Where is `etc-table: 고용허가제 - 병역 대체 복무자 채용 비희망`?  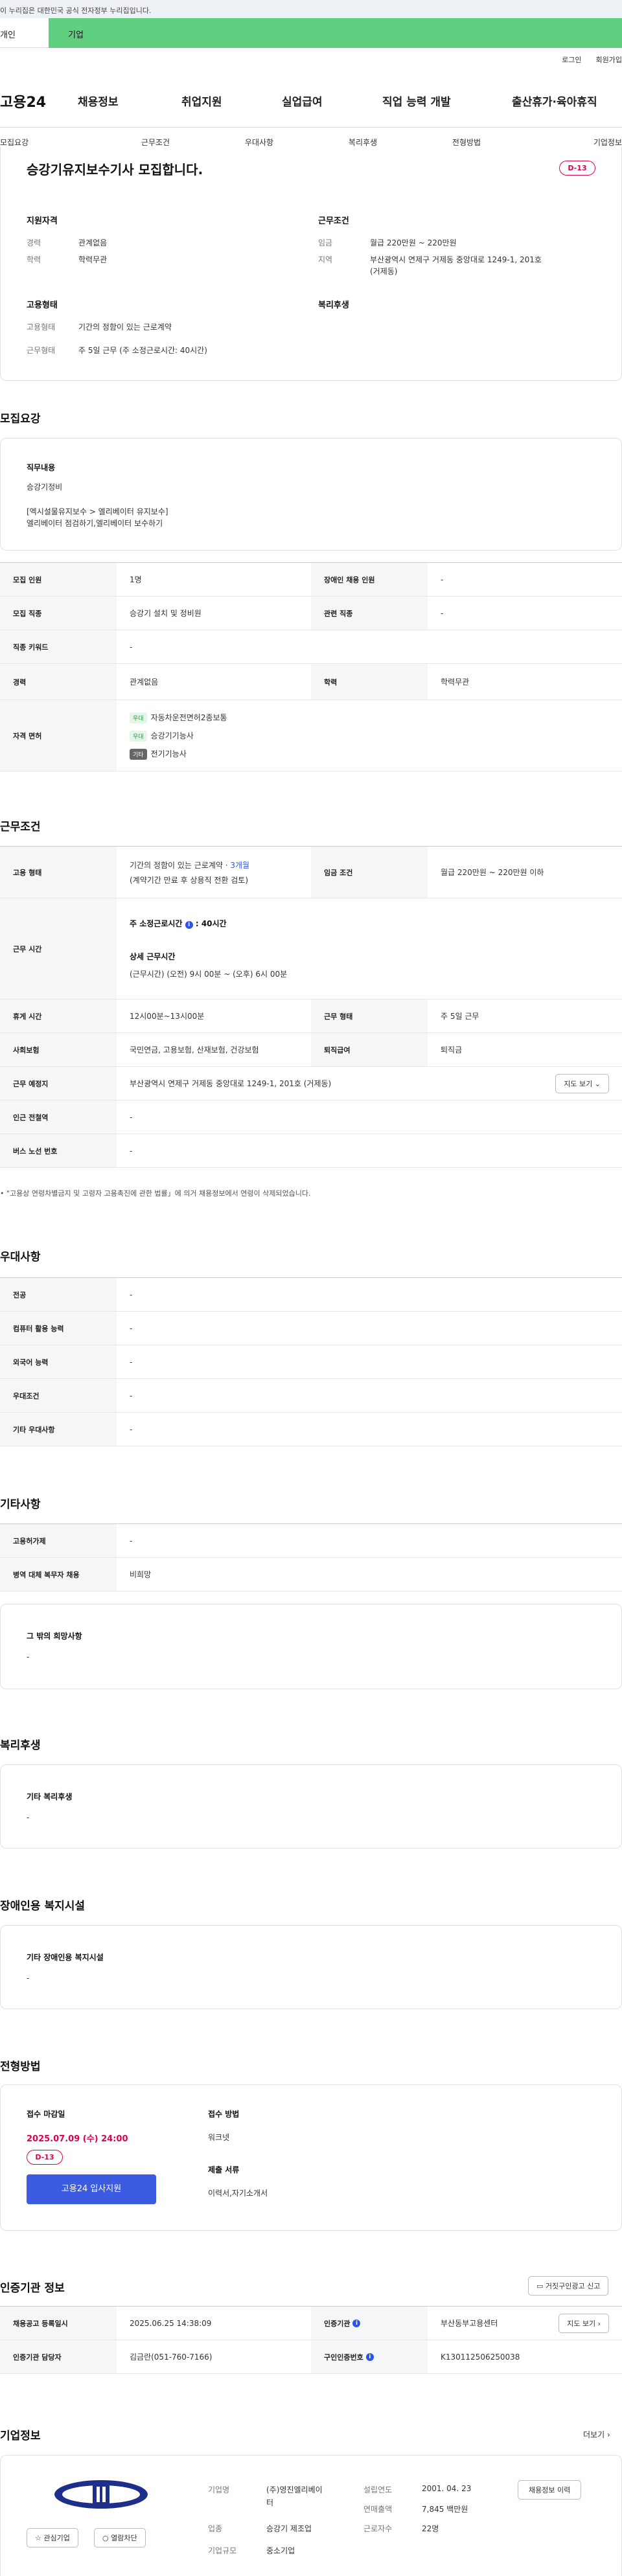
etc-table: 고용허가제 - 병역 대체 복무자 채용 비희망 is located at coordinates (311, 1557).